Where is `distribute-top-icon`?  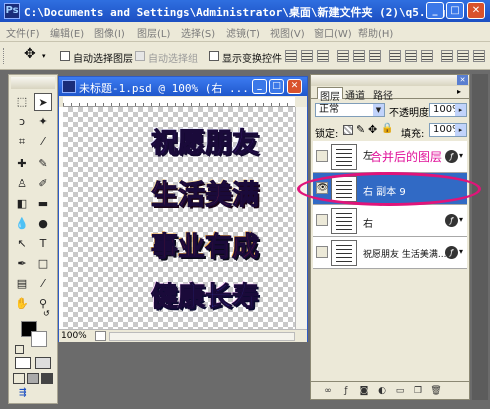 distribute-top-icon is located at coordinates (395, 56).